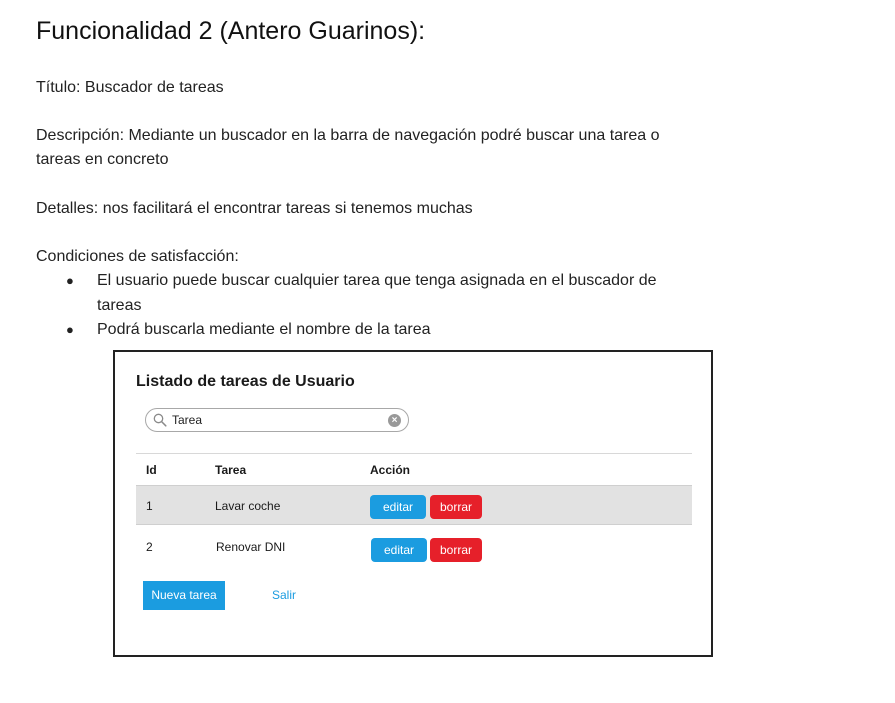 This screenshot has height=703, width=895. I want to click on search-icon, so click(160, 420).